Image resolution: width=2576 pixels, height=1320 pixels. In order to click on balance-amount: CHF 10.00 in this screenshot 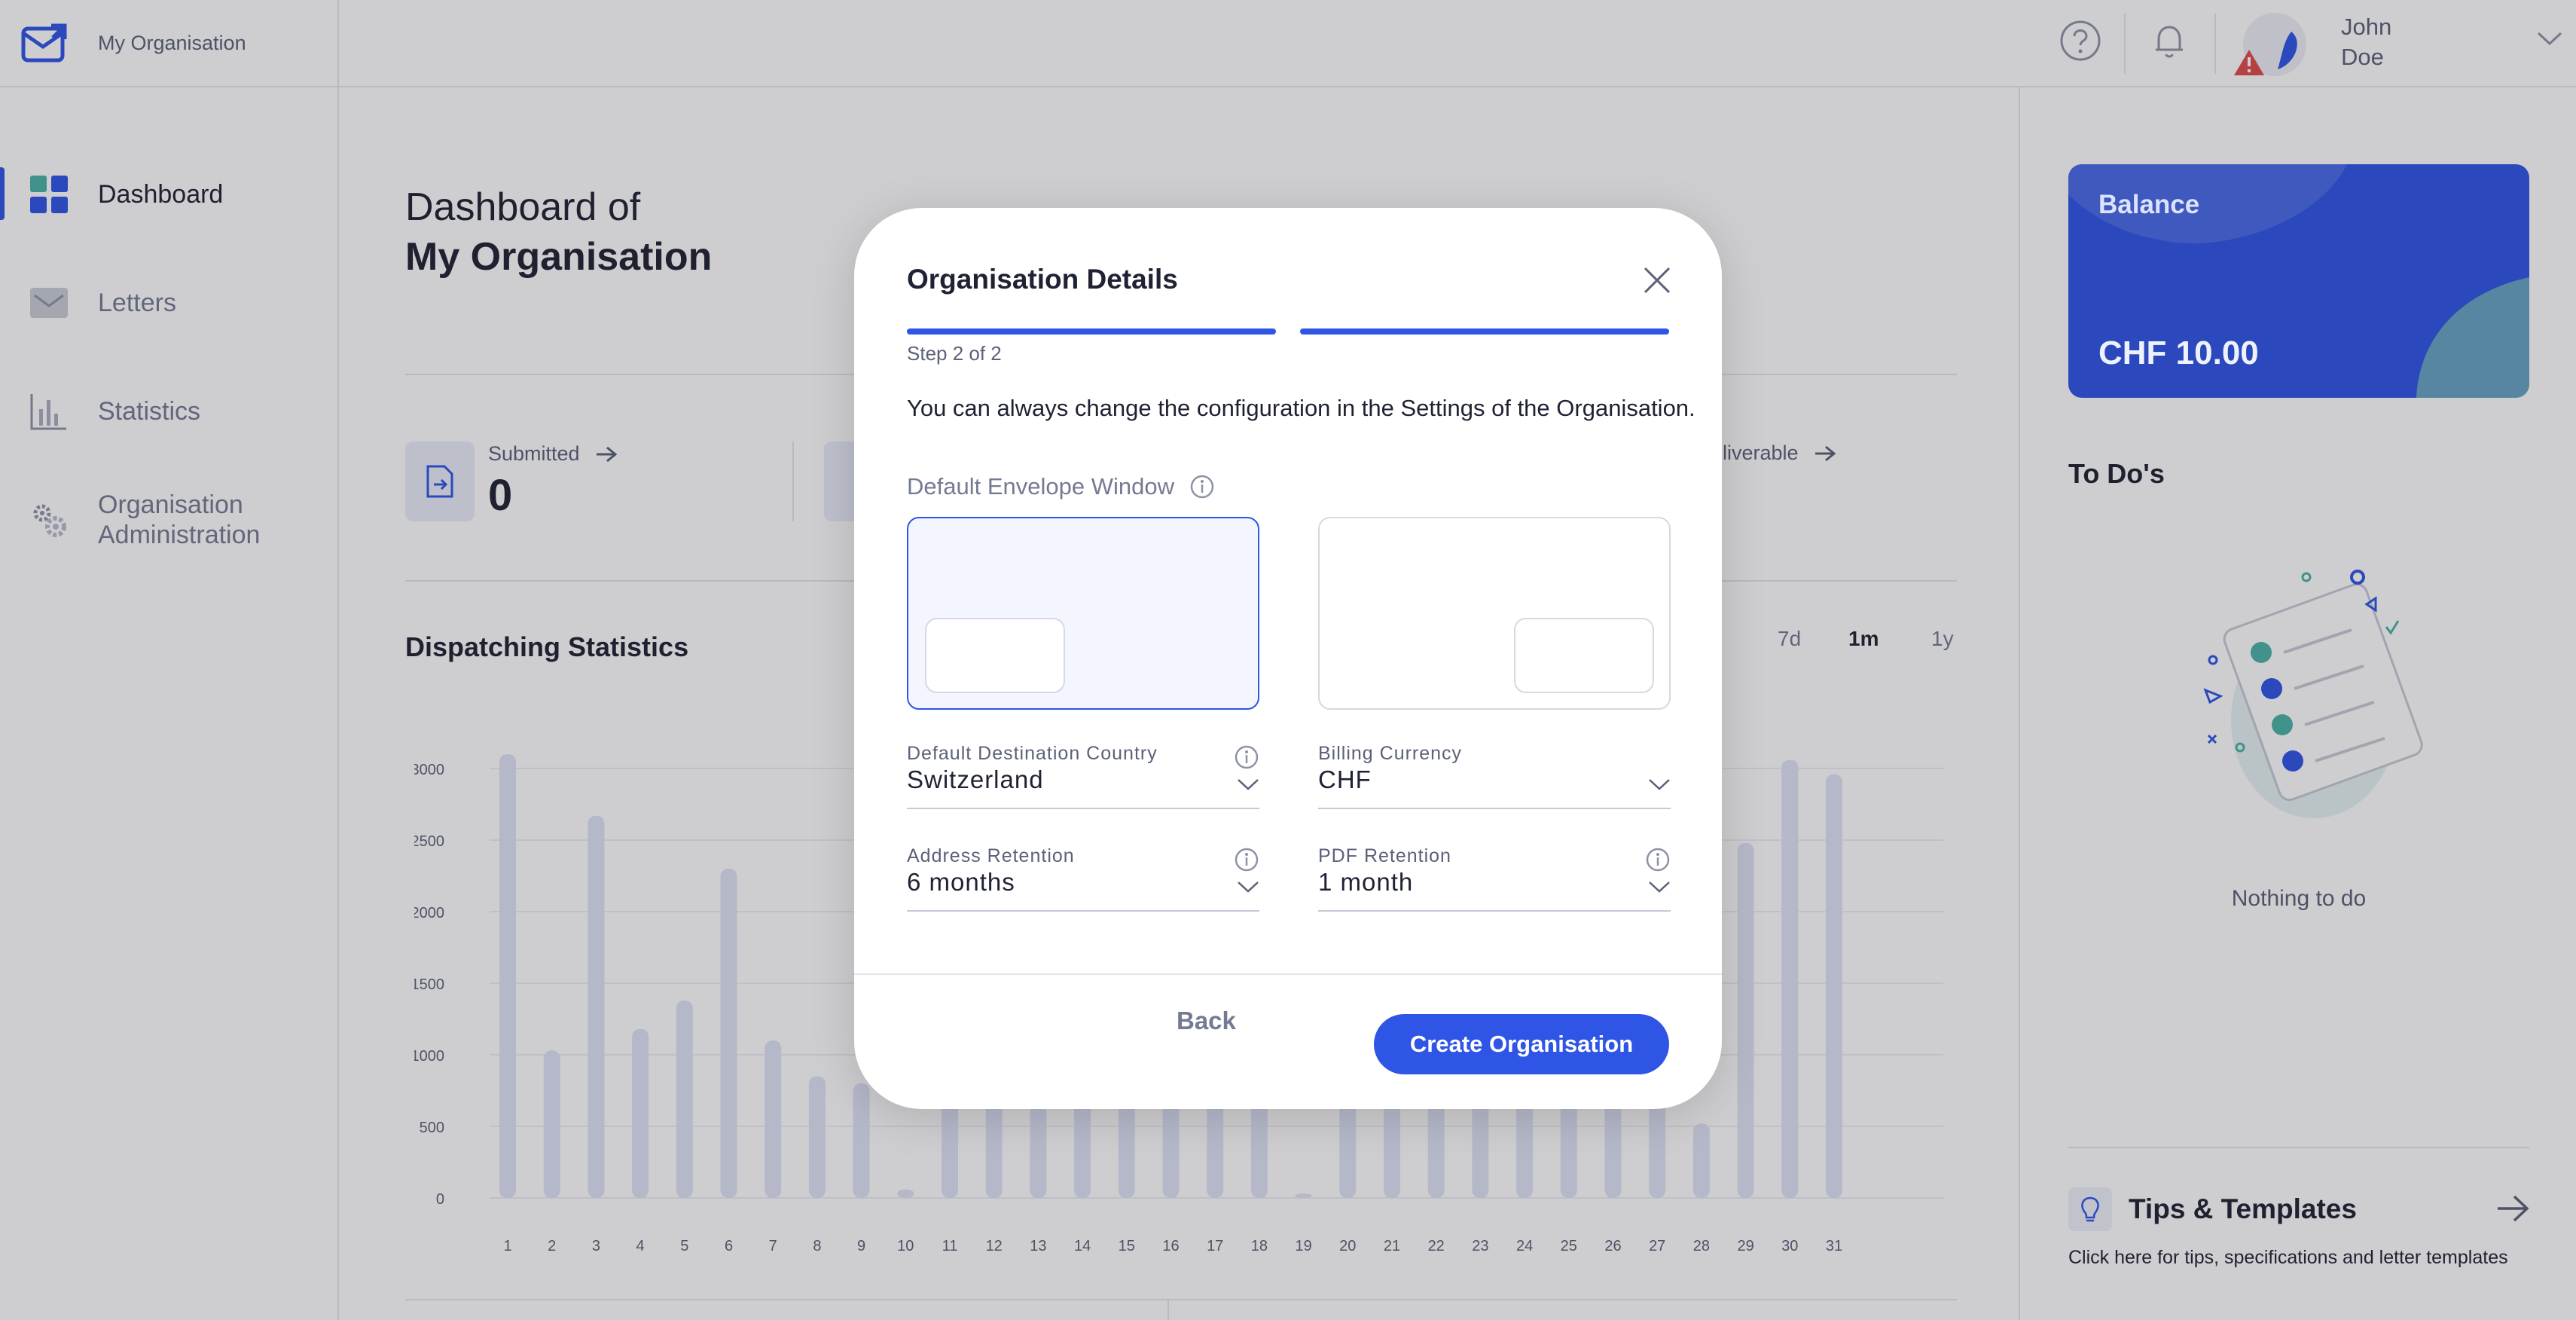, I will do `click(2179, 353)`.